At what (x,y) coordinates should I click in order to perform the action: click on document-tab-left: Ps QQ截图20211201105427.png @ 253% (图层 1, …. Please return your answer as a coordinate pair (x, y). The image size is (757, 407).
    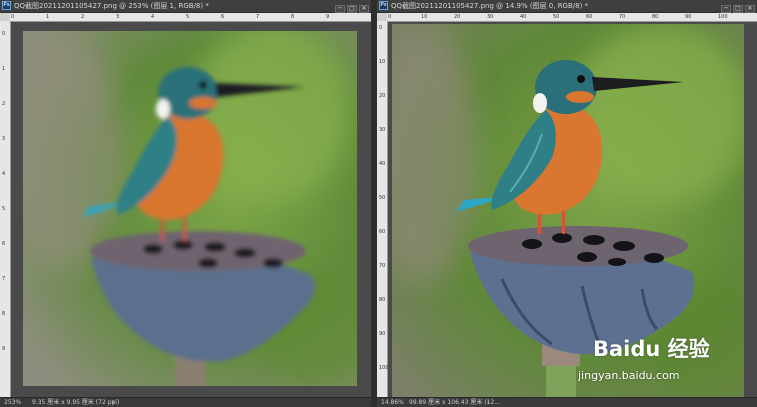
    Looking at the image, I should click on (185, 6).